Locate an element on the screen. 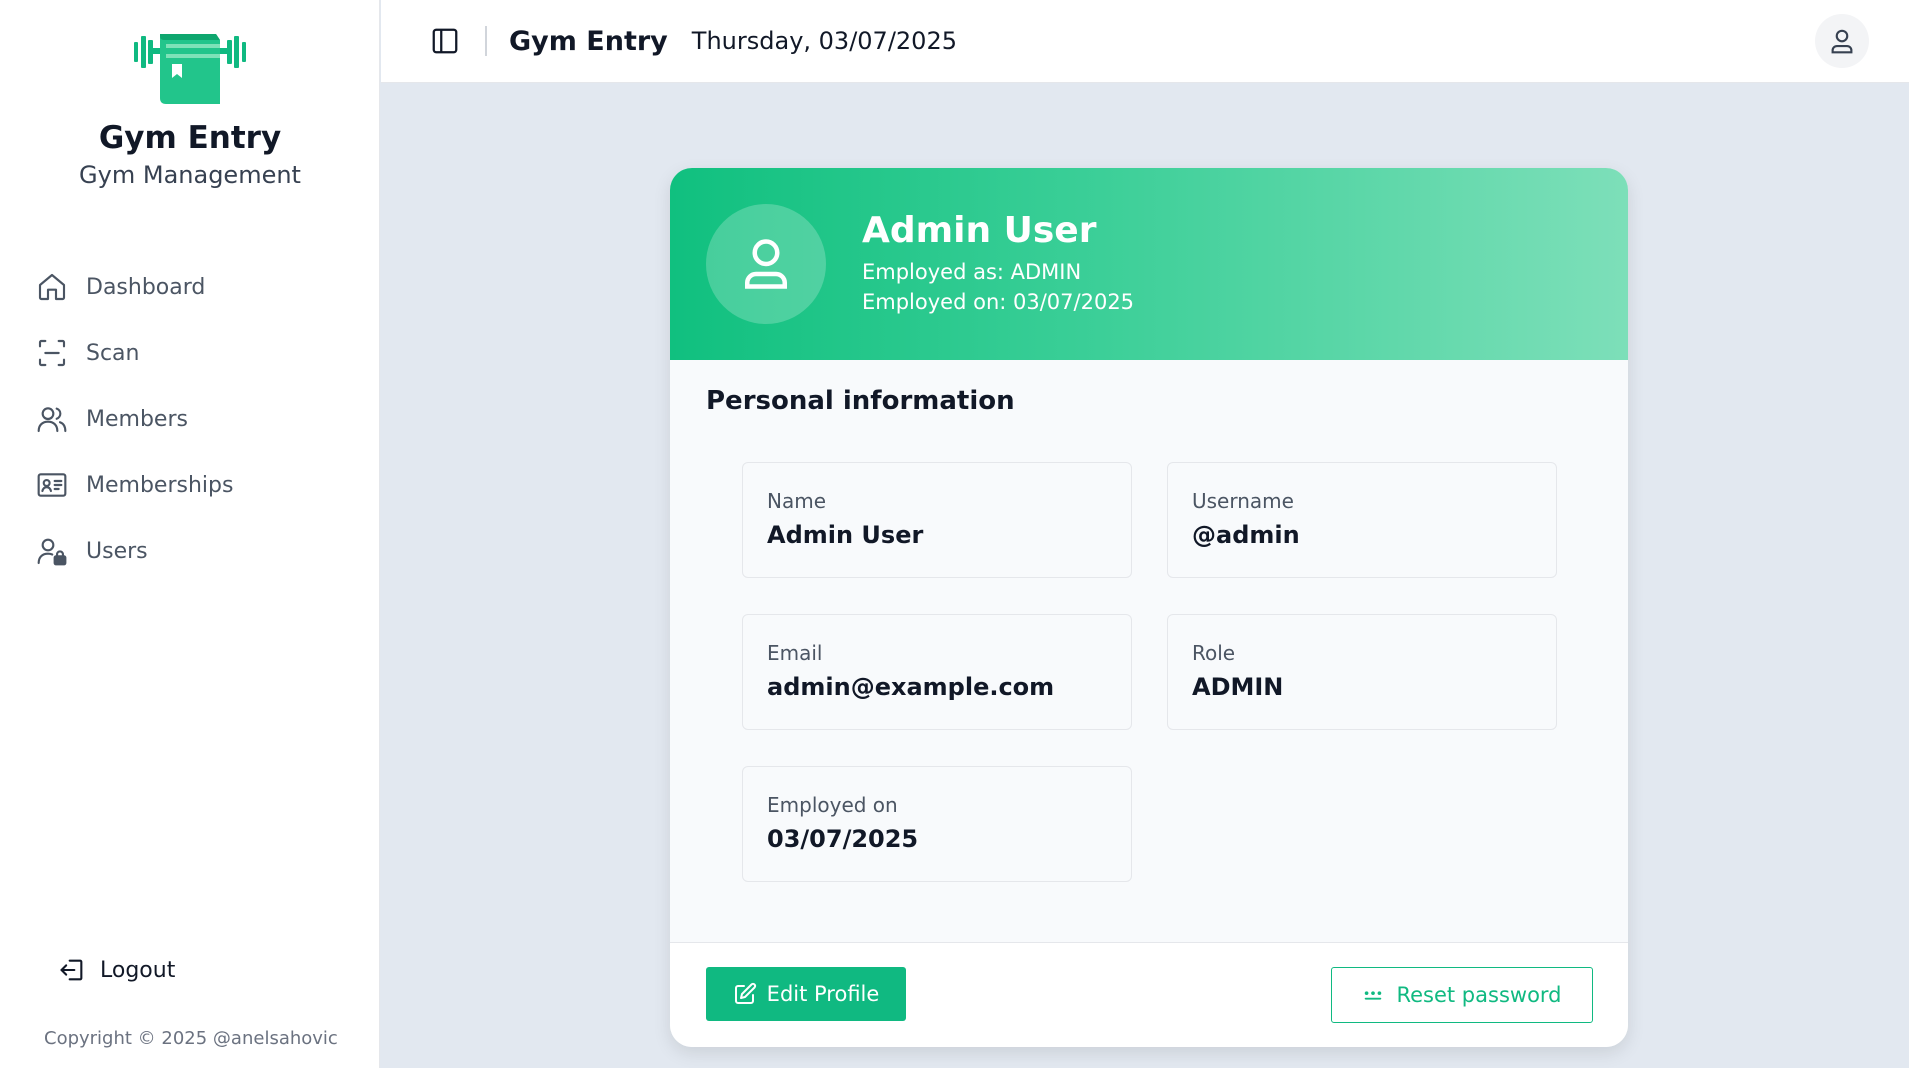 Image resolution: width=1909 pixels, height=1068 pixels. sidebar-item-memberships: Memberships is located at coordinates (196, 485).